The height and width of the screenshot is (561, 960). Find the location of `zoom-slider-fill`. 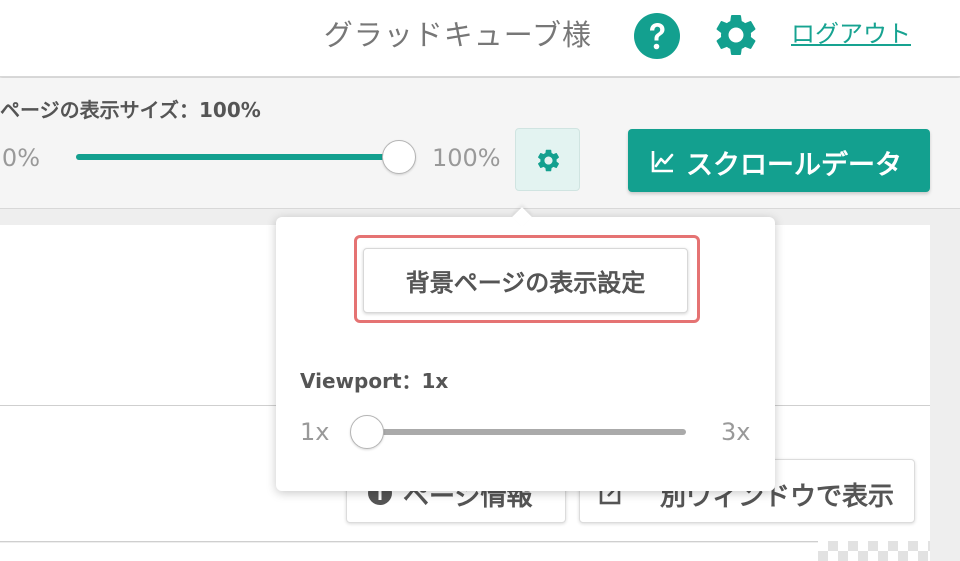

zoom-slider-fill is located at coordinates (237, 157).